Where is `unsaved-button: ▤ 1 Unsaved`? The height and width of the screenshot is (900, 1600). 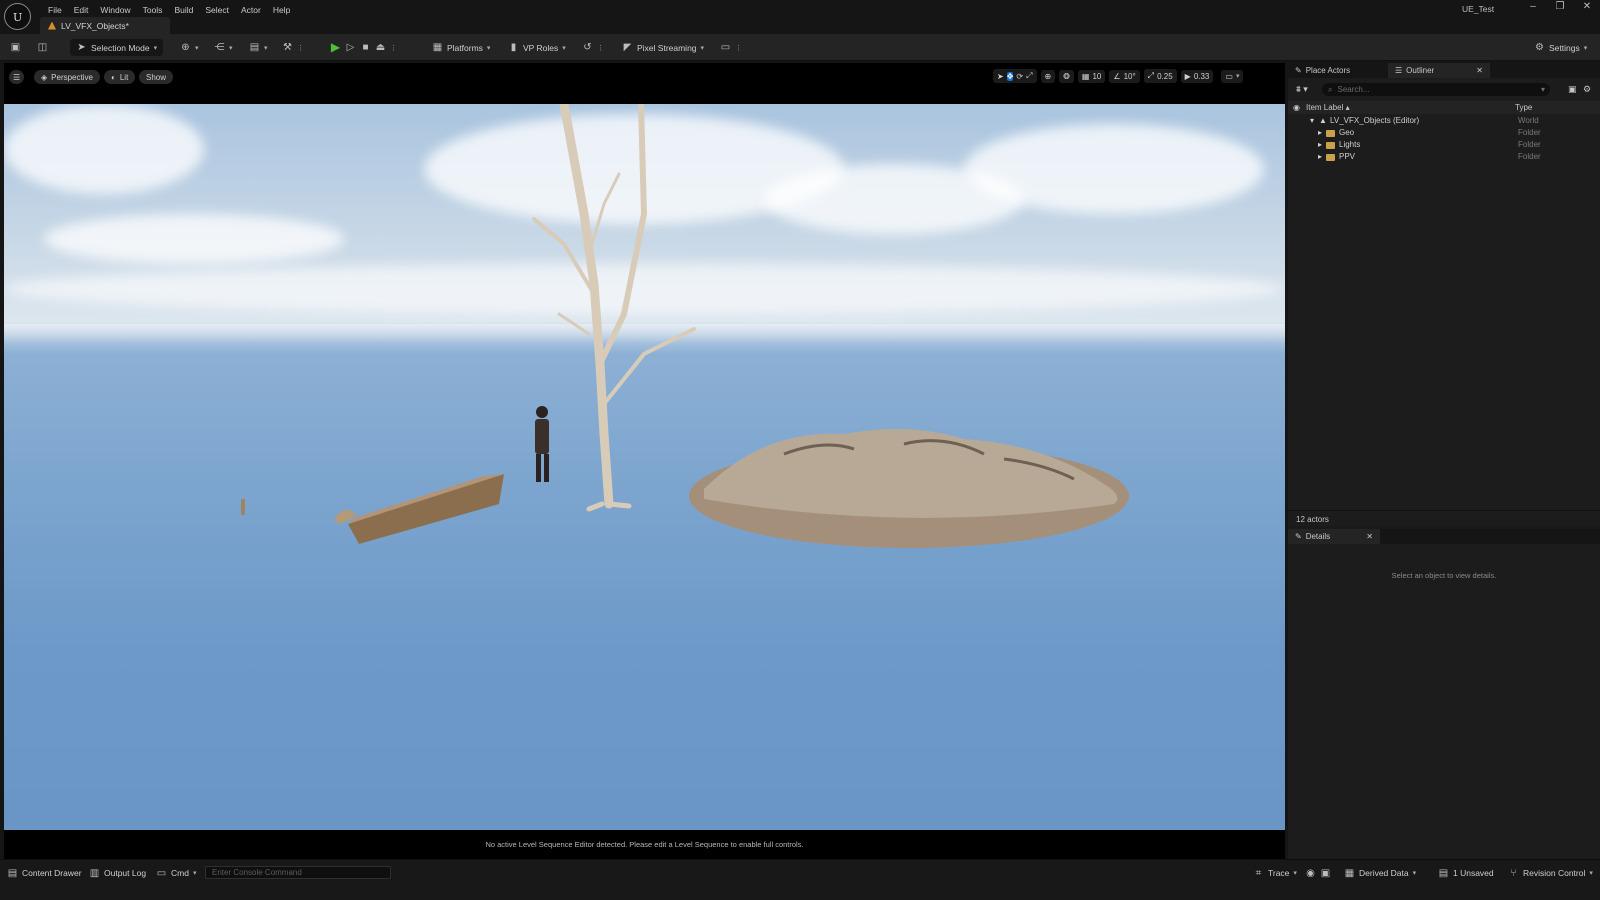
unsaved-button: ▤ 1 Unsaved is located at coordinates (1466, 873).